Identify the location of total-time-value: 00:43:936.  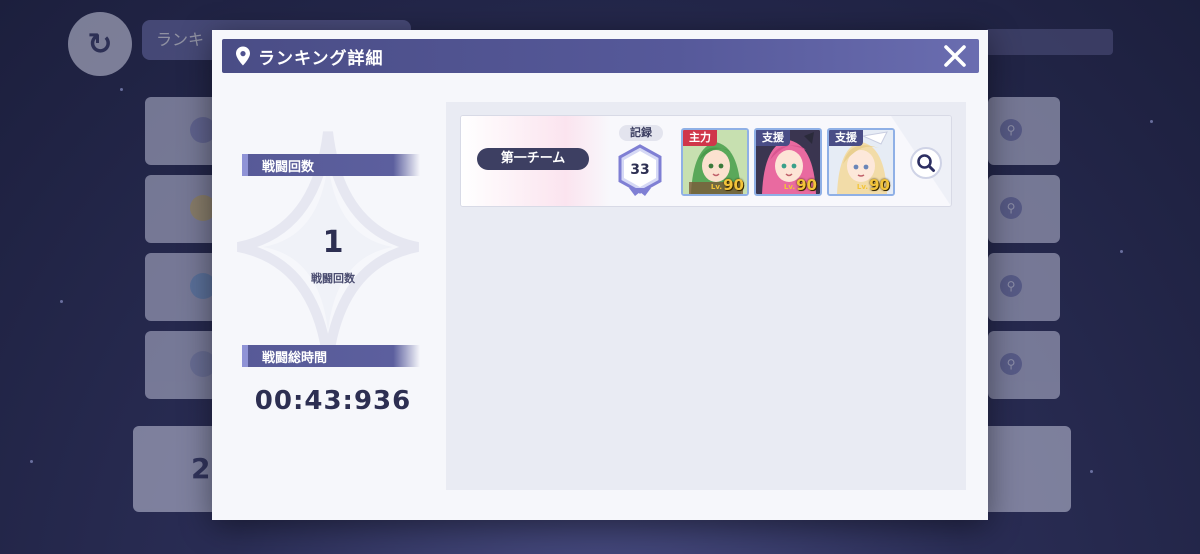
(333, 401).